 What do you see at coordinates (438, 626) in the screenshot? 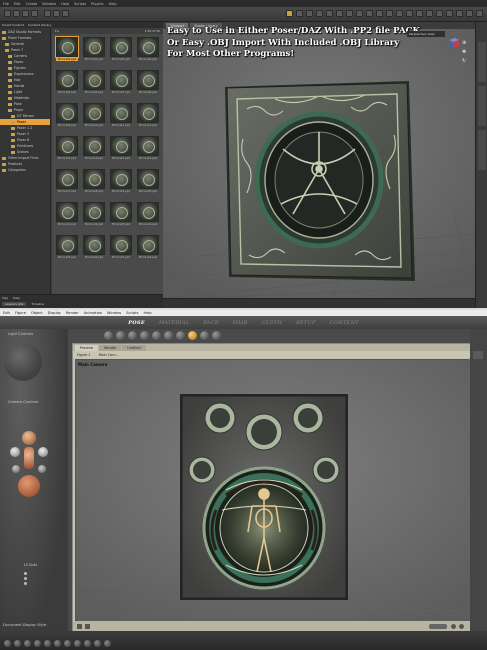
I see `toggle-icon` at bounding box center [438, 626].